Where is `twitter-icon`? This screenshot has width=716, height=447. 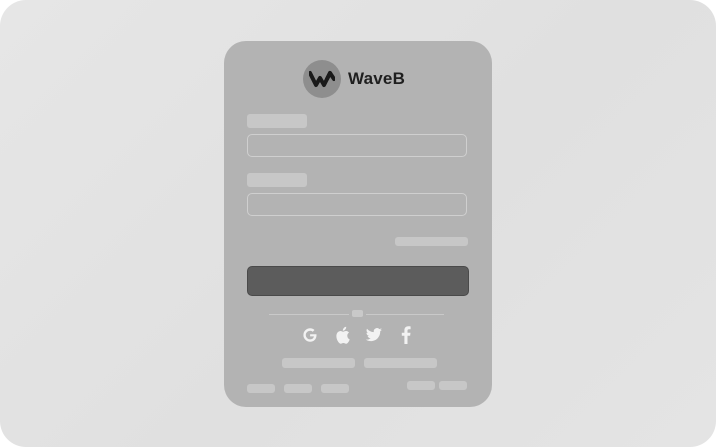
twitter-icon is located at coordinates (373, 335).